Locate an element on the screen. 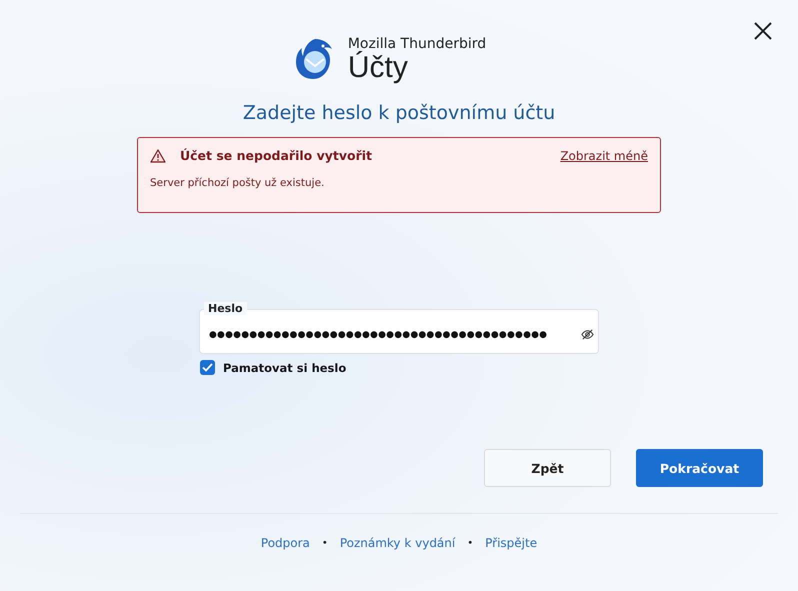  error-title: Účet se nepodařilo vytvořit is located at coordinates (277, 155).